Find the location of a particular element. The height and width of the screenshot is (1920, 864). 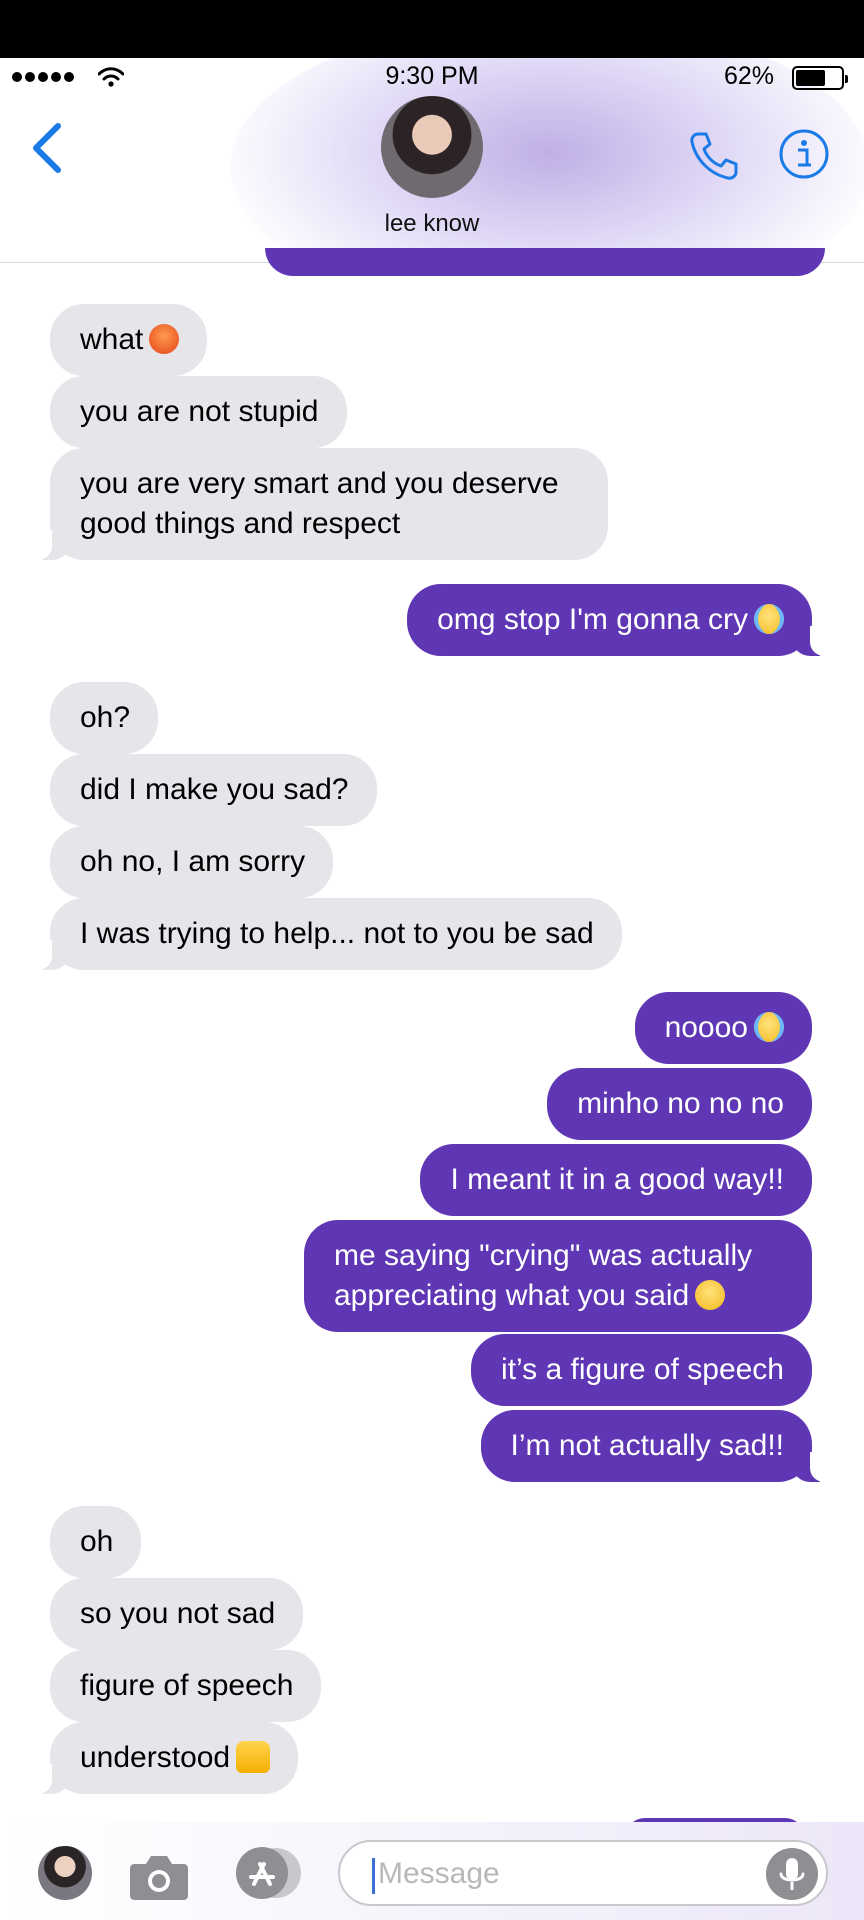

microphone-icon is located at coordinates (792, 1874).